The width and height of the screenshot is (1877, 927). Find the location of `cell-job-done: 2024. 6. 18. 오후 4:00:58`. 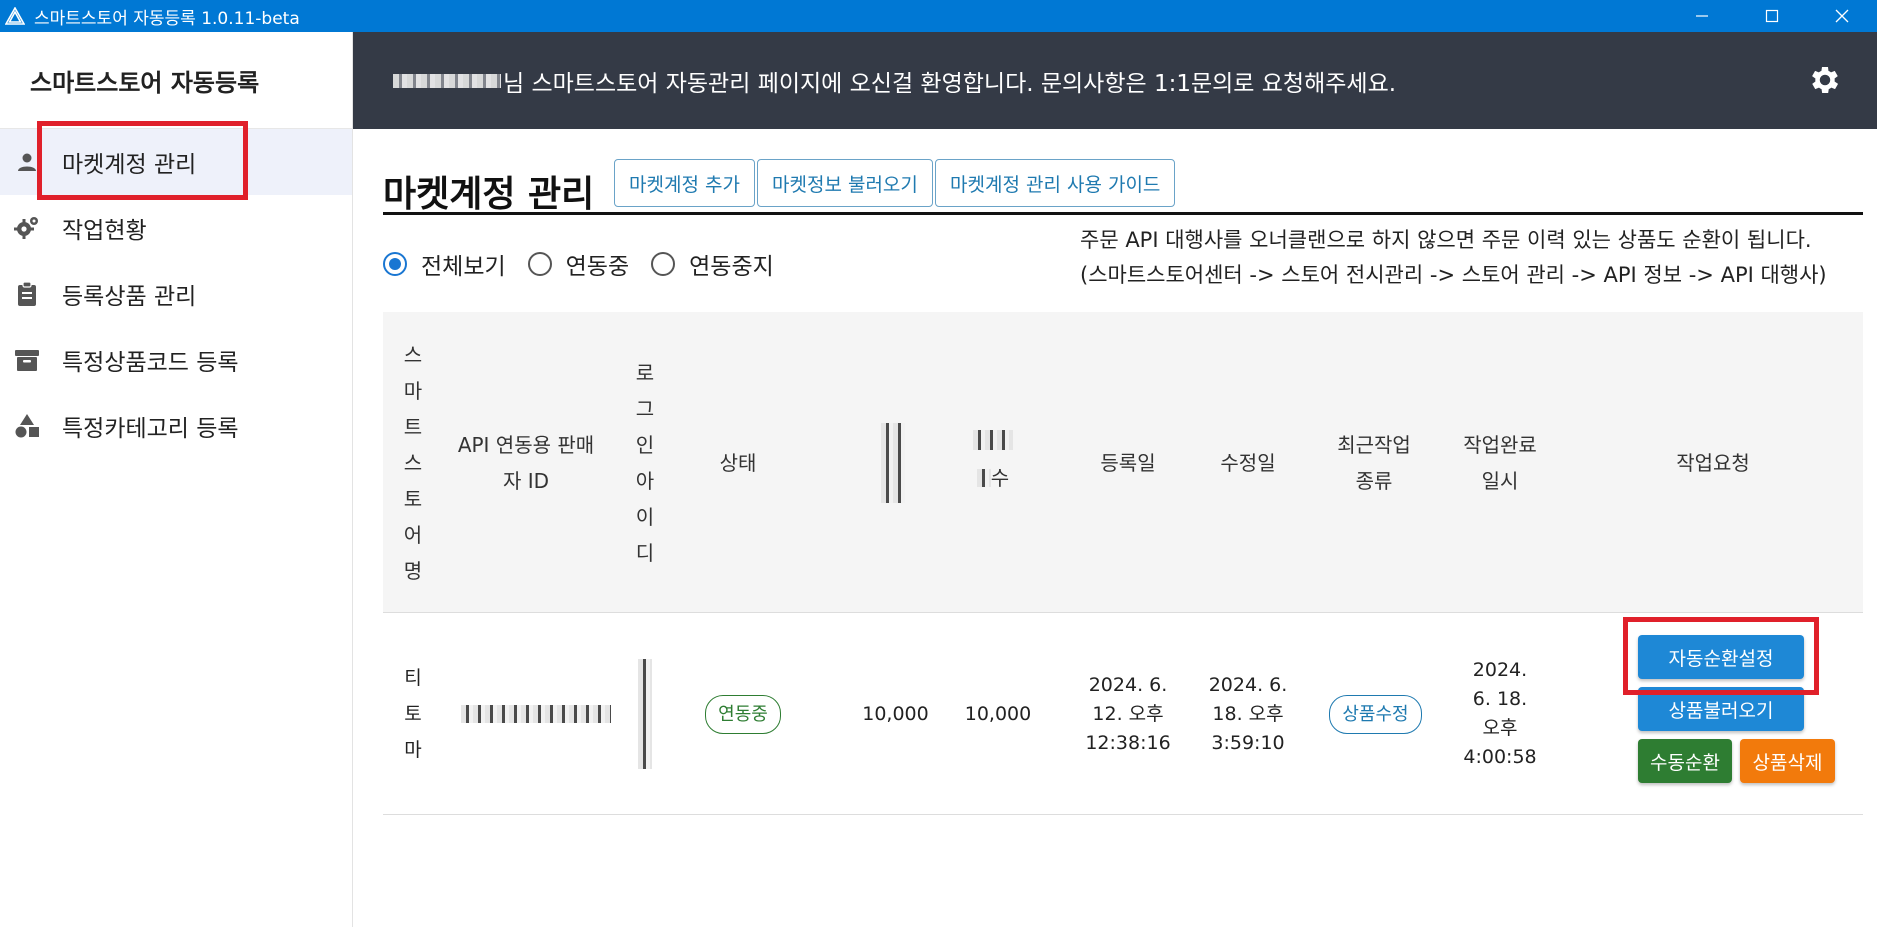

cell-job-done: 2024. 6. 18. 오후 4:00:58 is located at coordinates (1500, 713).